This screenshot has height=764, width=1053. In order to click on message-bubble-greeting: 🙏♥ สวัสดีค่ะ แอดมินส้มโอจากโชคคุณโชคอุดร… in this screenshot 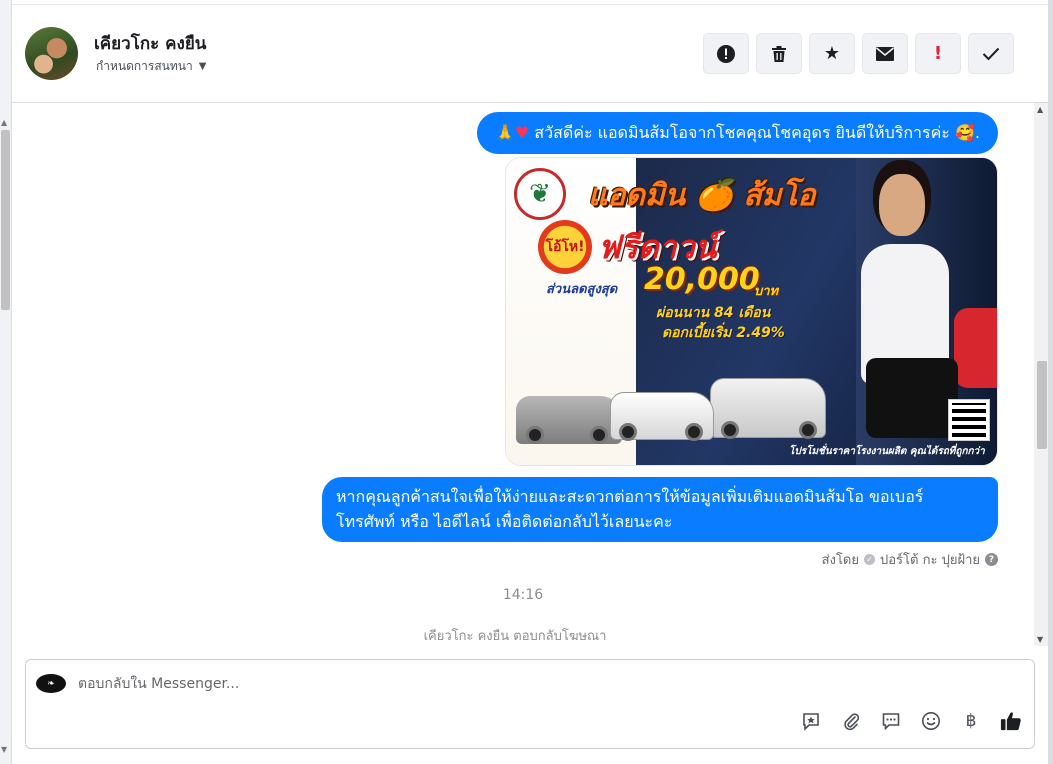, I will do `click(737, 133)`.